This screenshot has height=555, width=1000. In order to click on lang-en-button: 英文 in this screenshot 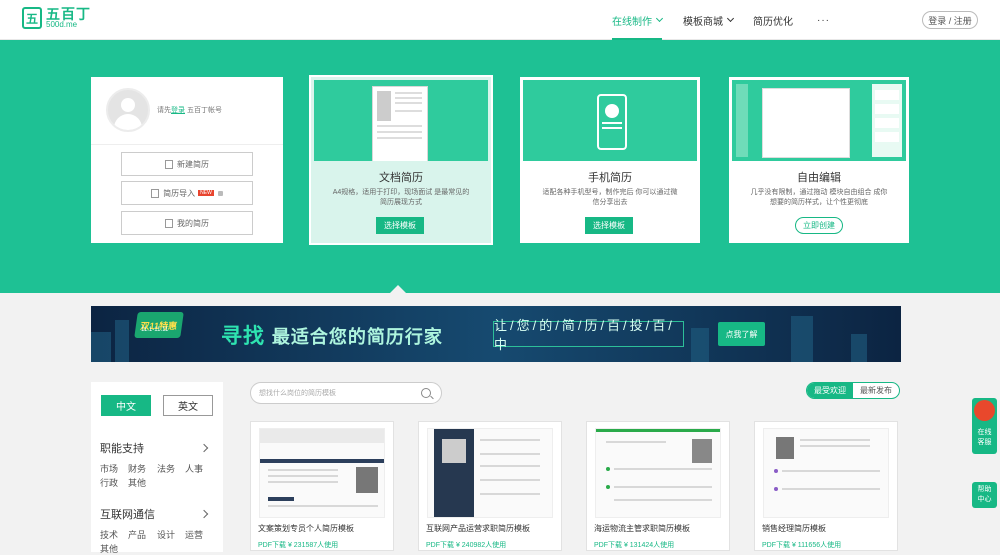, I will do `click(188, 405)`.